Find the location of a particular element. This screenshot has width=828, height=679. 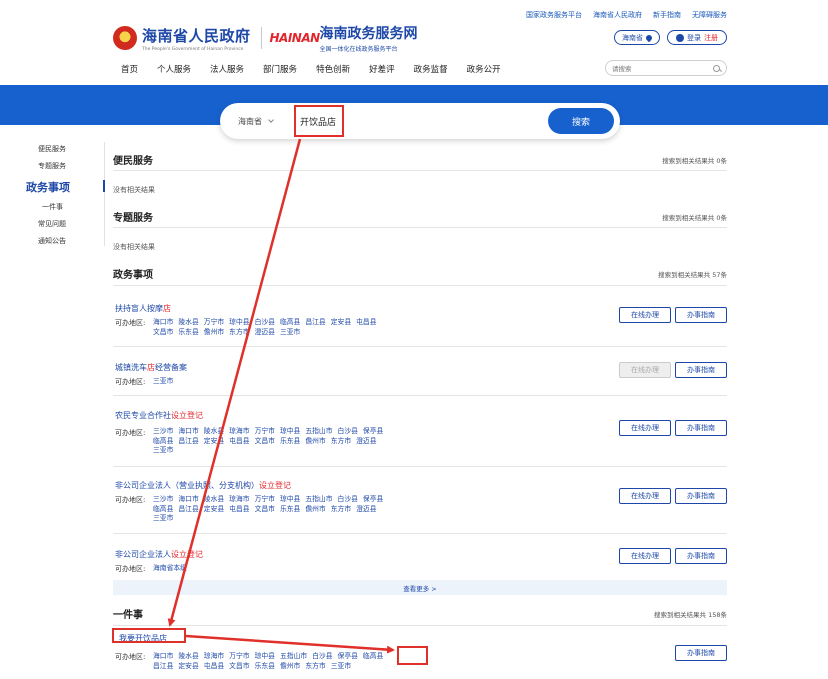

search-icon is located at coordinates (716, 68).